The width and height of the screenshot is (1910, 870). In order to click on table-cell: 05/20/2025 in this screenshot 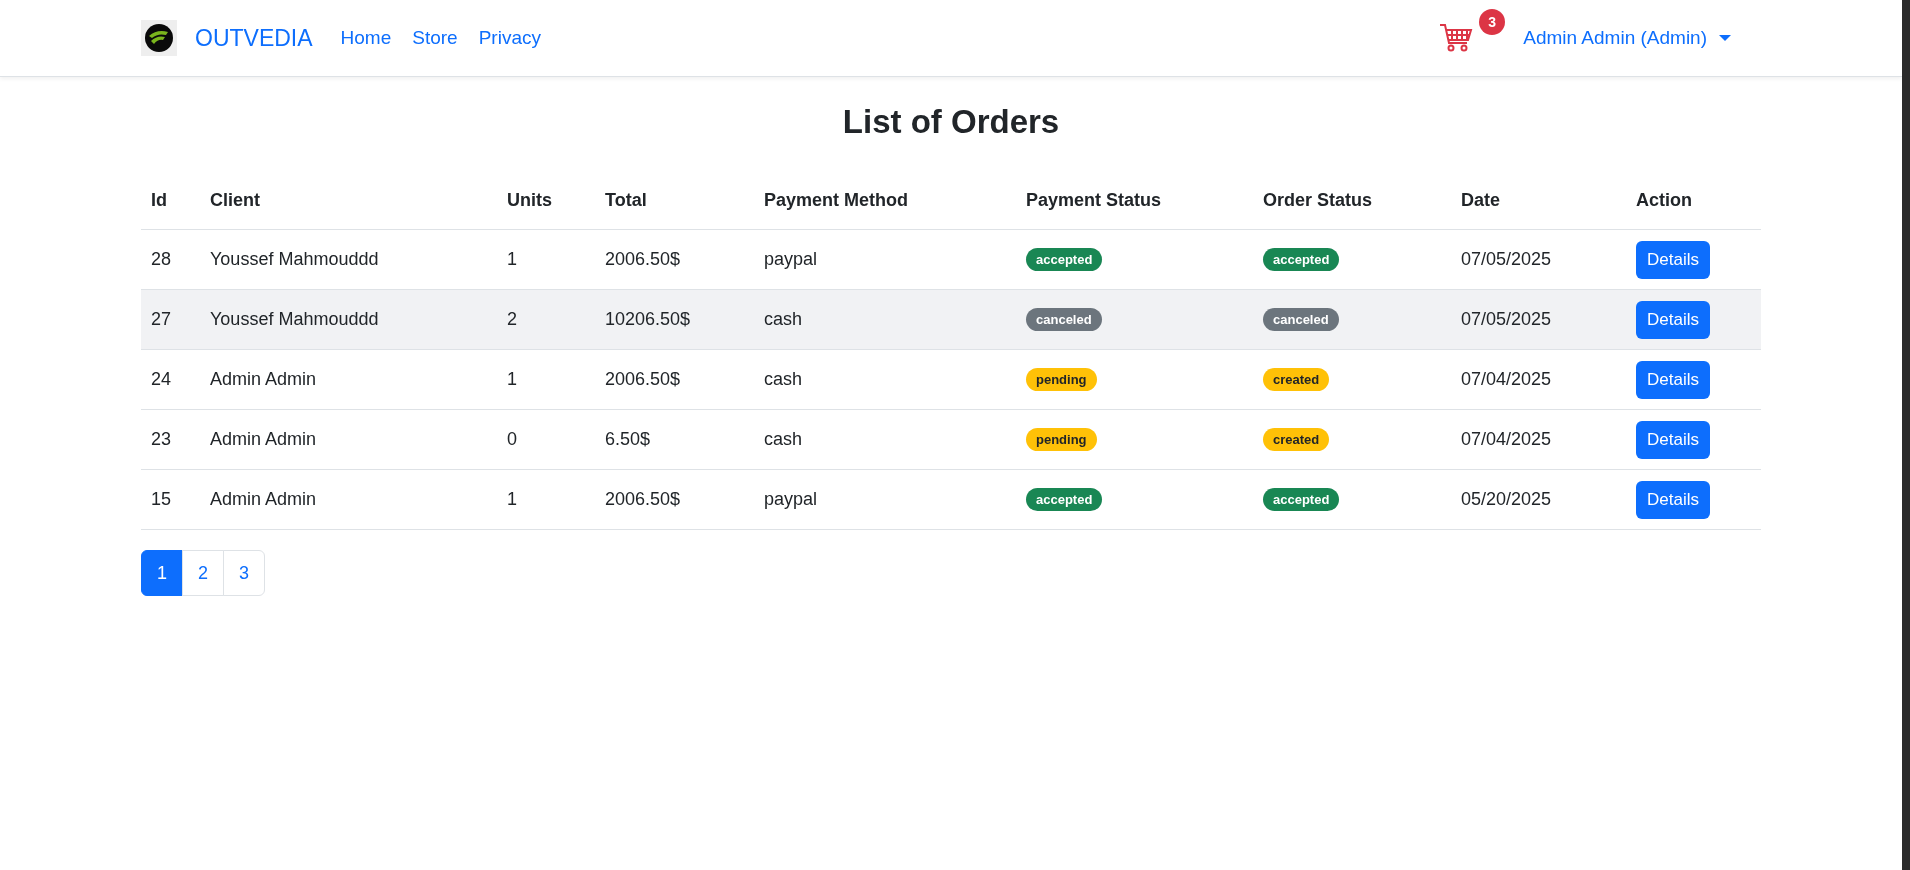, I will do `click(1506, 499)`.